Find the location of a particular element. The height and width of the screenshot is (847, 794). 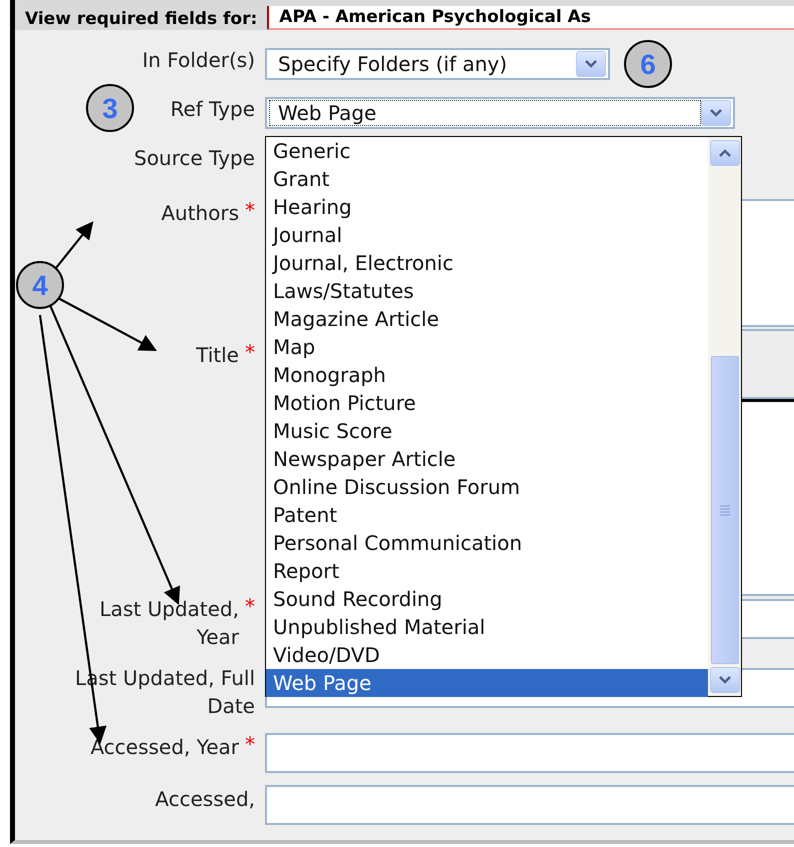

list-option: Magazine Article is located at coordinates (487, 319).